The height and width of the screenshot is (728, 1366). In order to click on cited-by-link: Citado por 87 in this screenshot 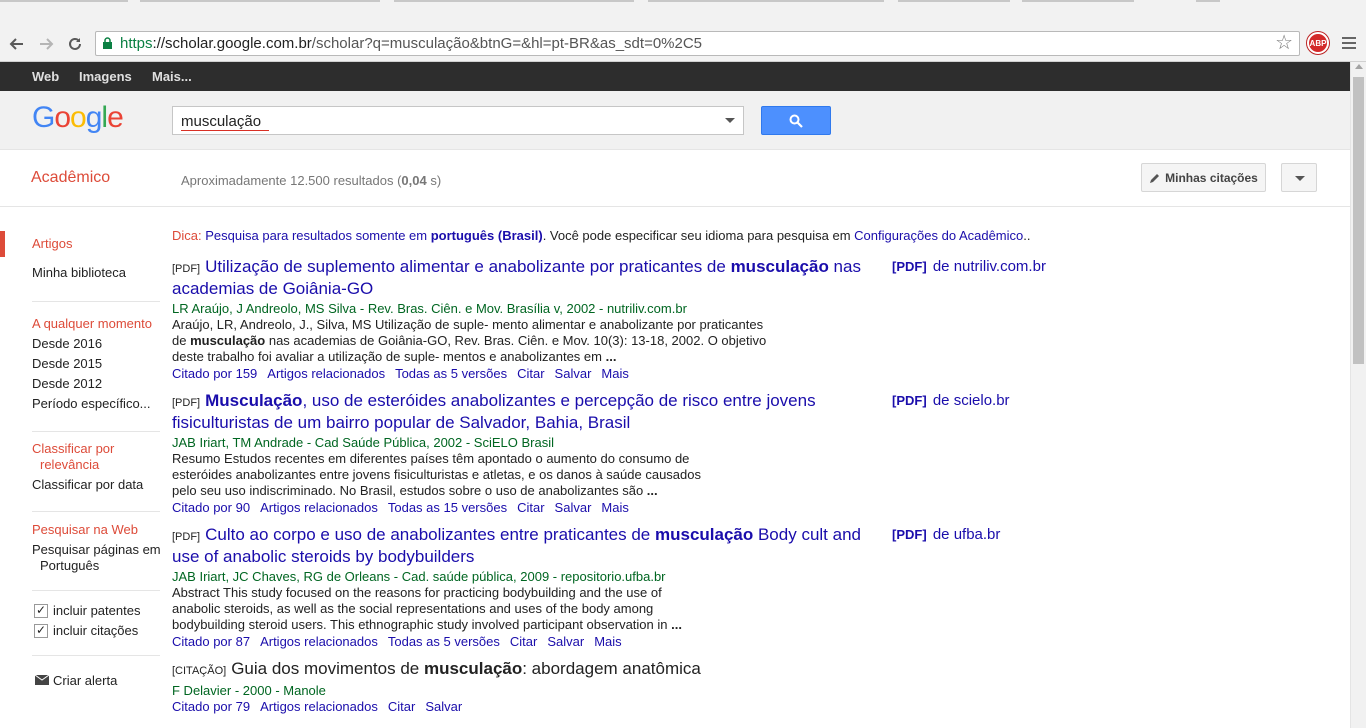, I will do `click(211, 641)`.